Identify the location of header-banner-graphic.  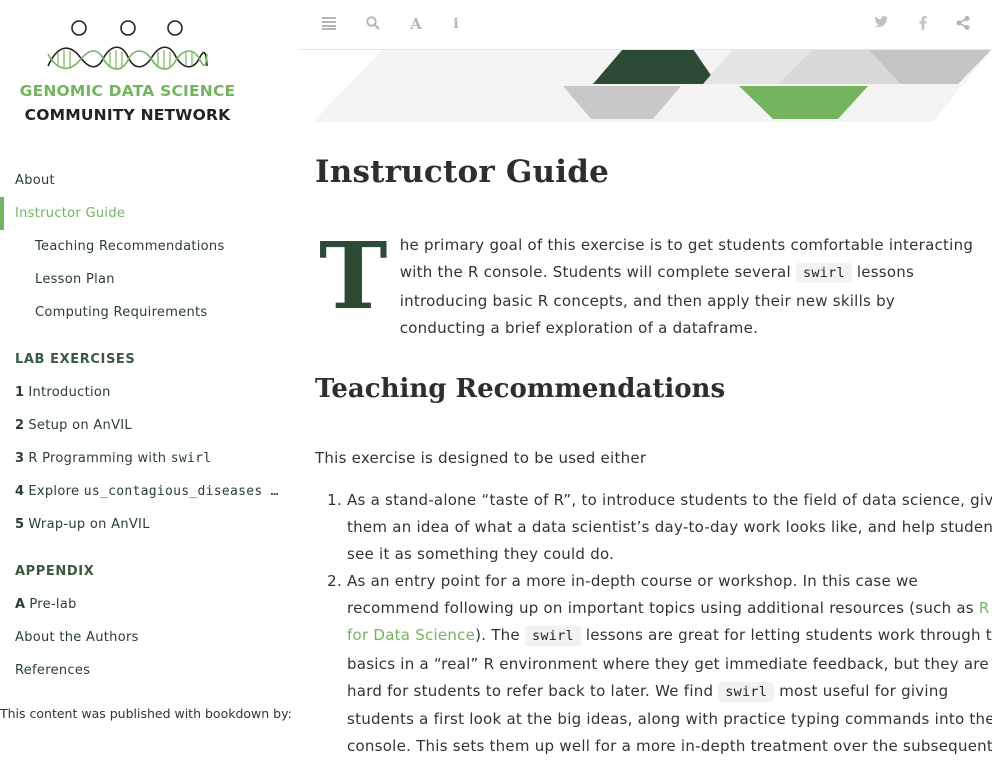
(652, 85).